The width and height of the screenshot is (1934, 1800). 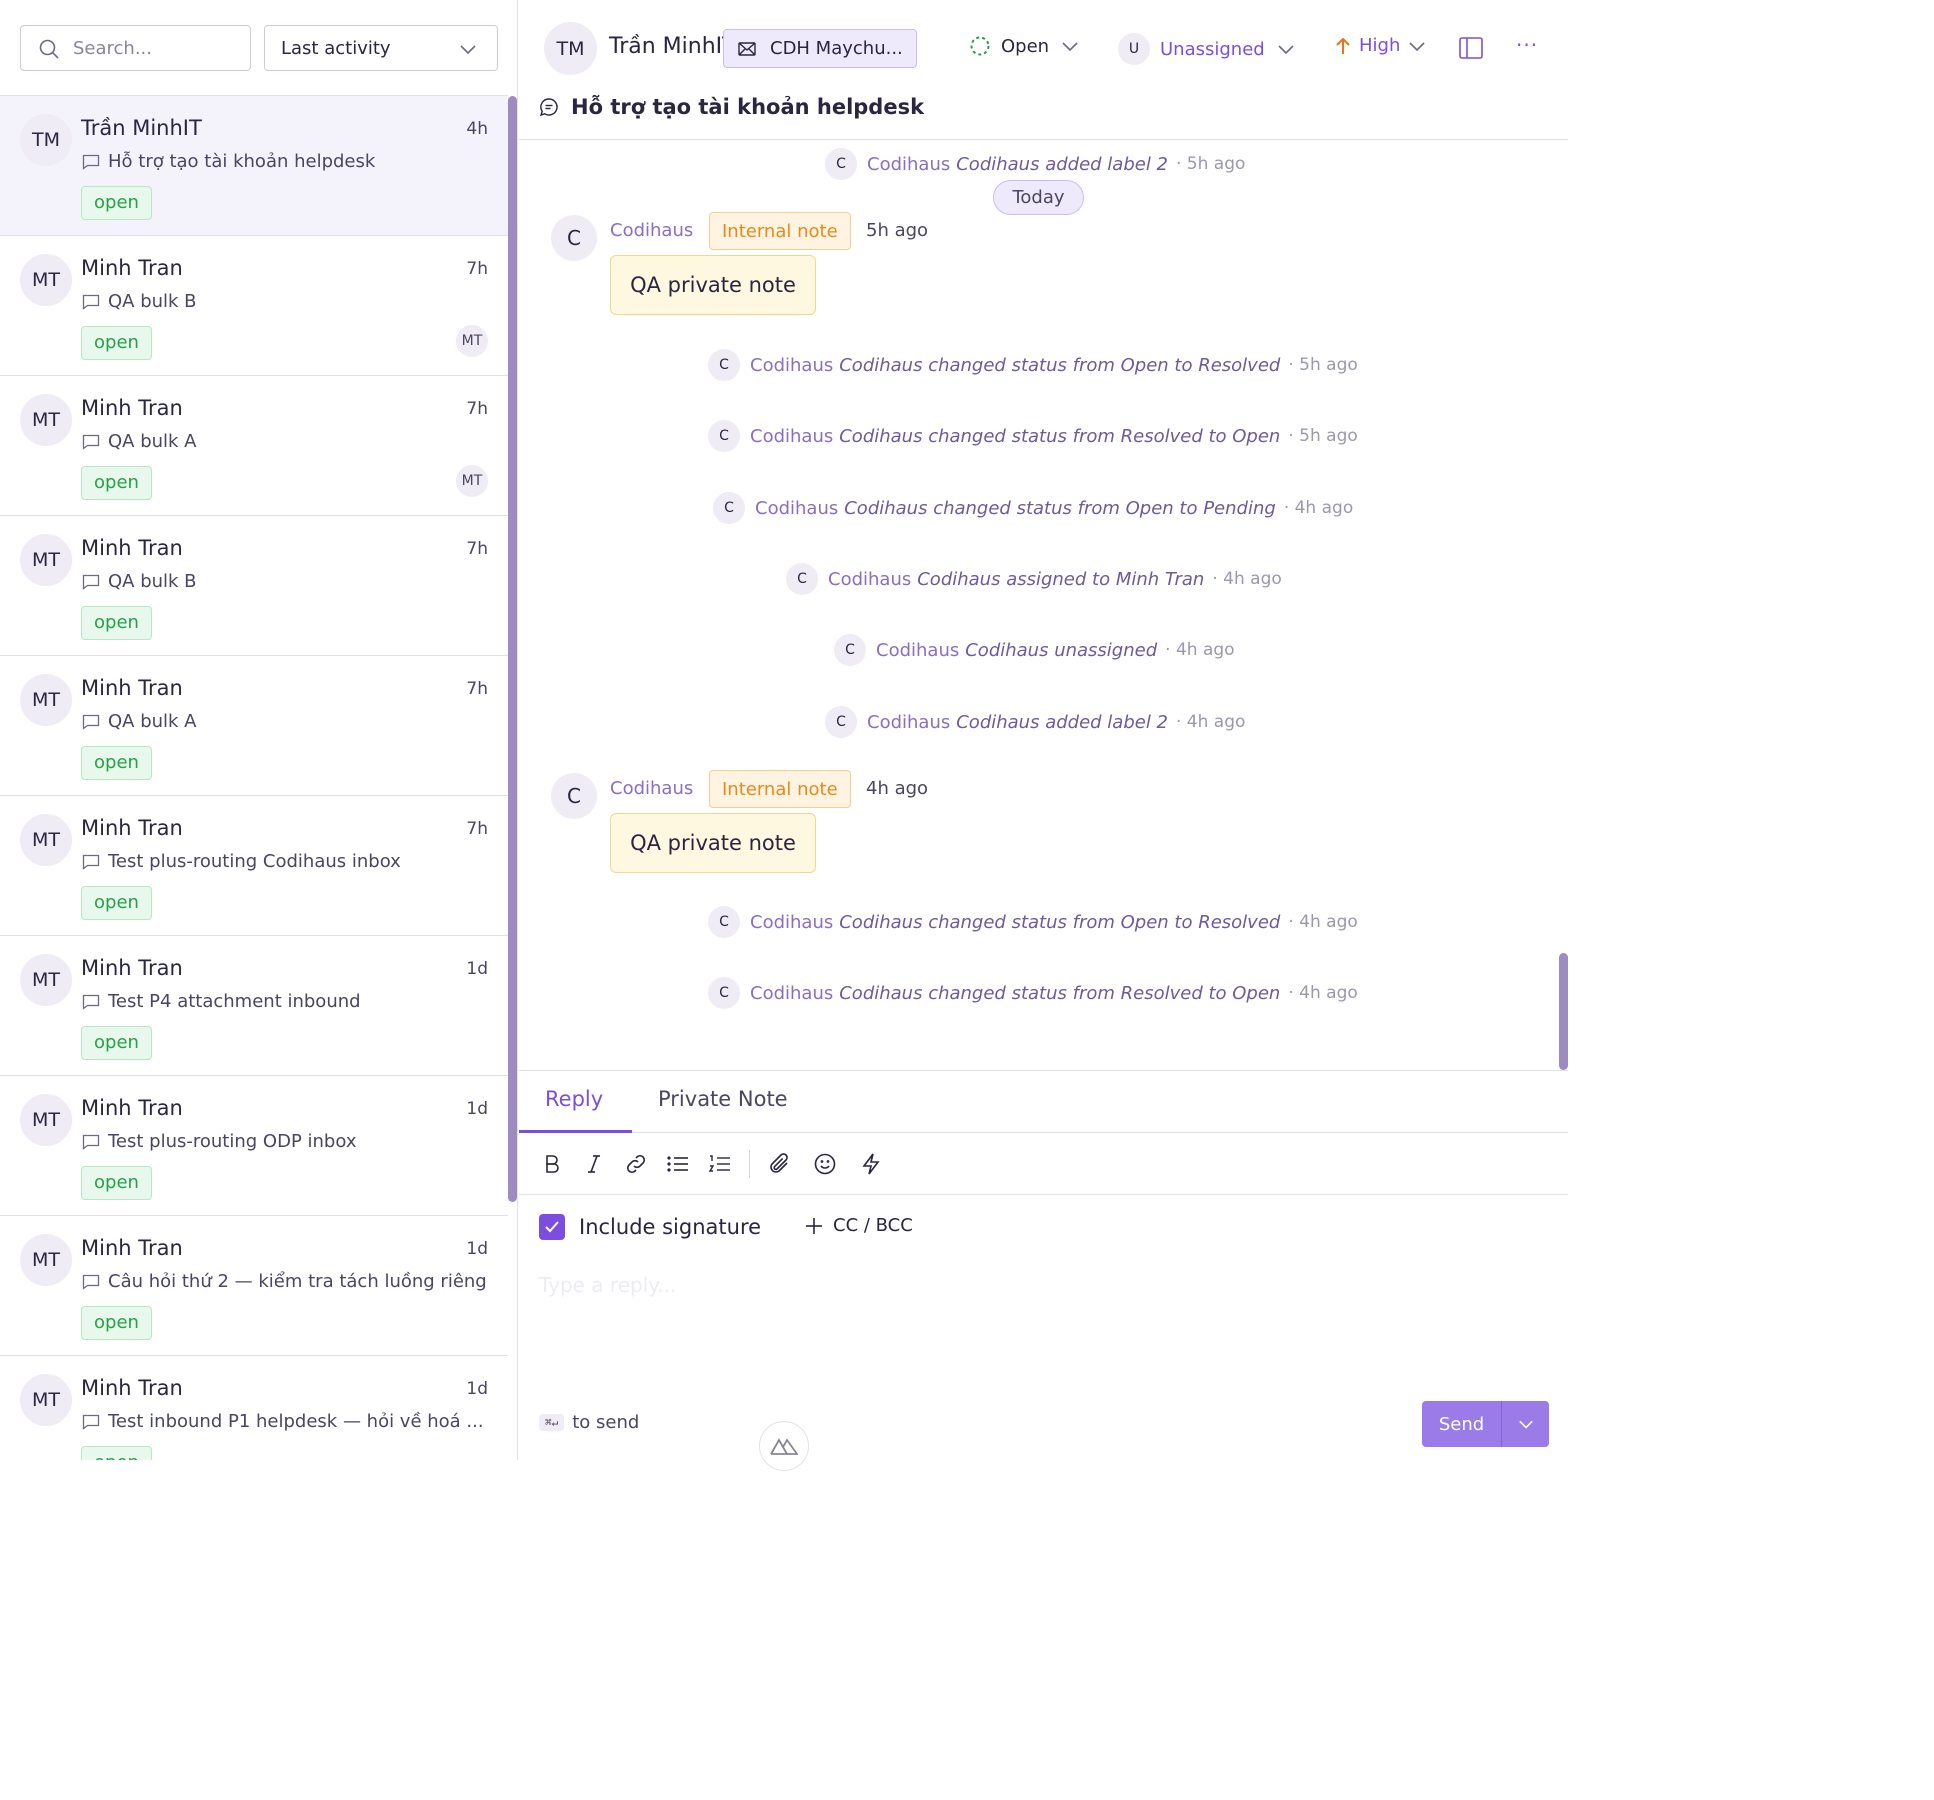 What do you see at coordinates (871, 1164) in the screenshot?
I see `lightning-icon` at bounding box center [871, 1164].